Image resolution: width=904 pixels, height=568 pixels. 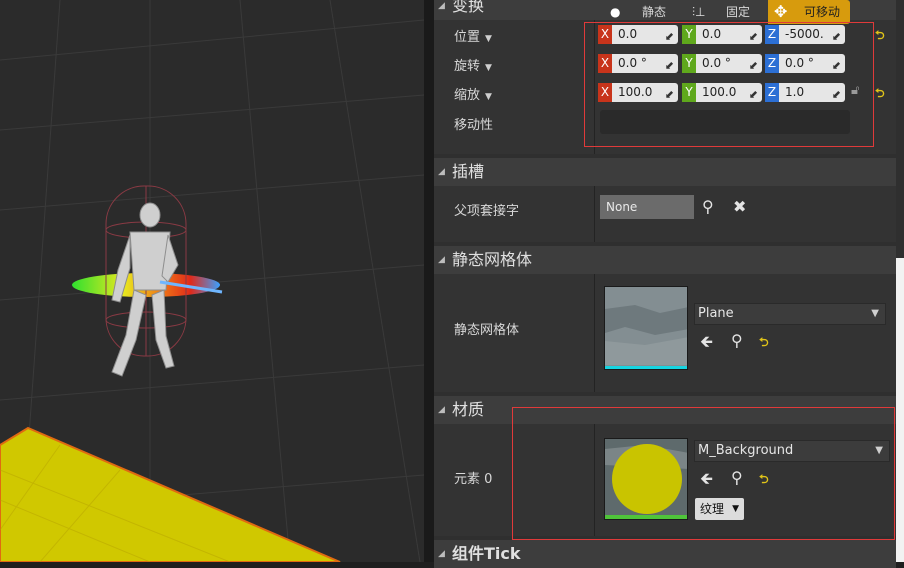 What do you see at coordinates (790, 314) in the screenshot?
I see `static-mesh-dropdown: Plane ▼` at bounding box center [790, 314].